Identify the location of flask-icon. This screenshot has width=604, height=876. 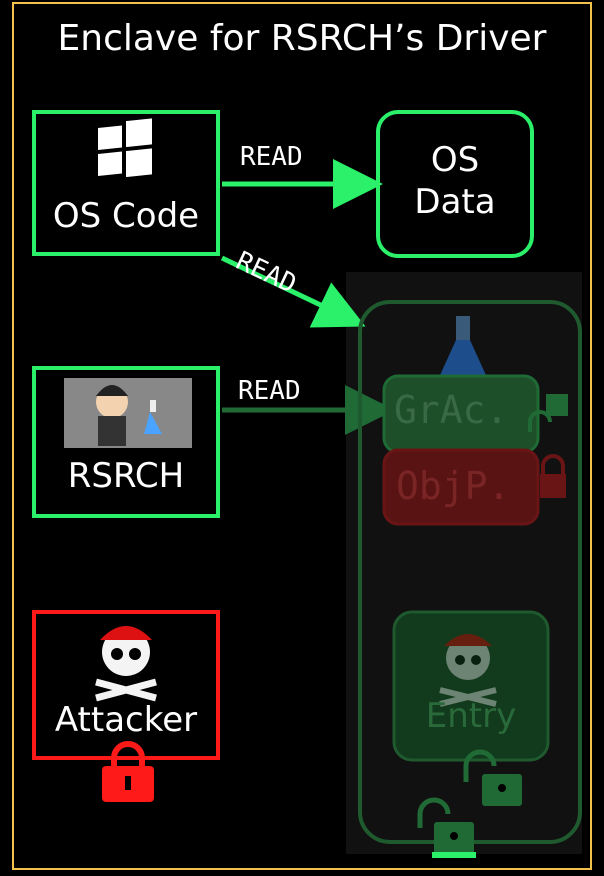
(463, 350).